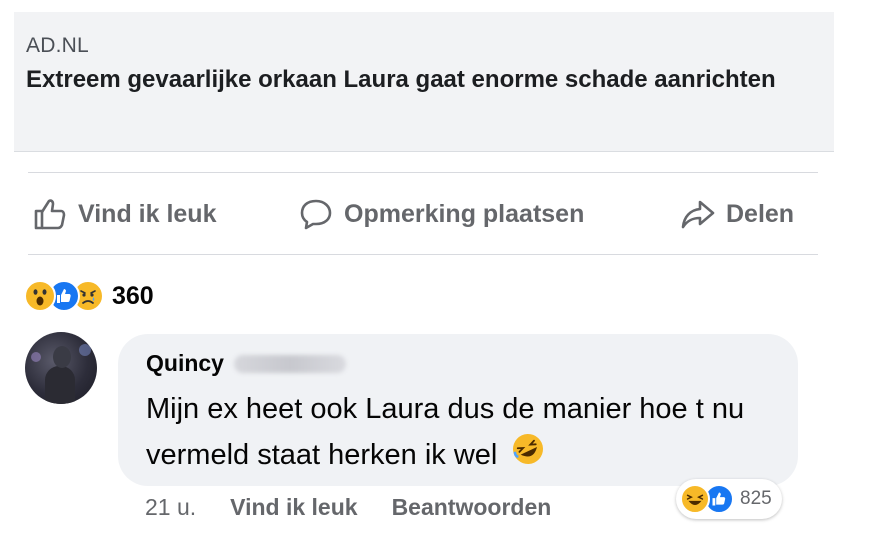 The width and height of the screenshot is (877, 554). I want to click on share-button: Delen, so click(737, 214).